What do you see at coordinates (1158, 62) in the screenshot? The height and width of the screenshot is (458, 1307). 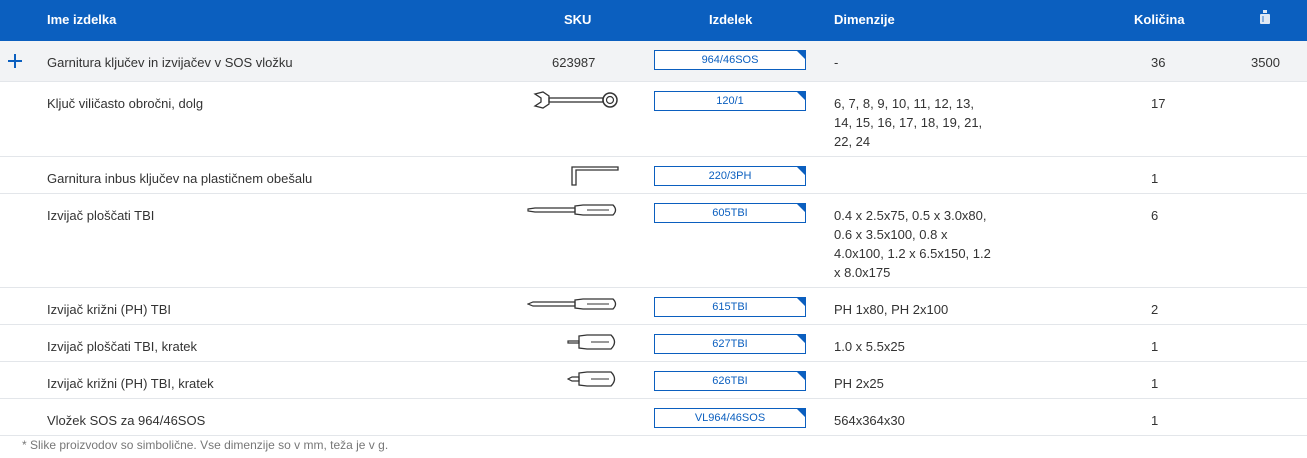 I see `product-quantity: 36` at bounding box center [1158, 62].